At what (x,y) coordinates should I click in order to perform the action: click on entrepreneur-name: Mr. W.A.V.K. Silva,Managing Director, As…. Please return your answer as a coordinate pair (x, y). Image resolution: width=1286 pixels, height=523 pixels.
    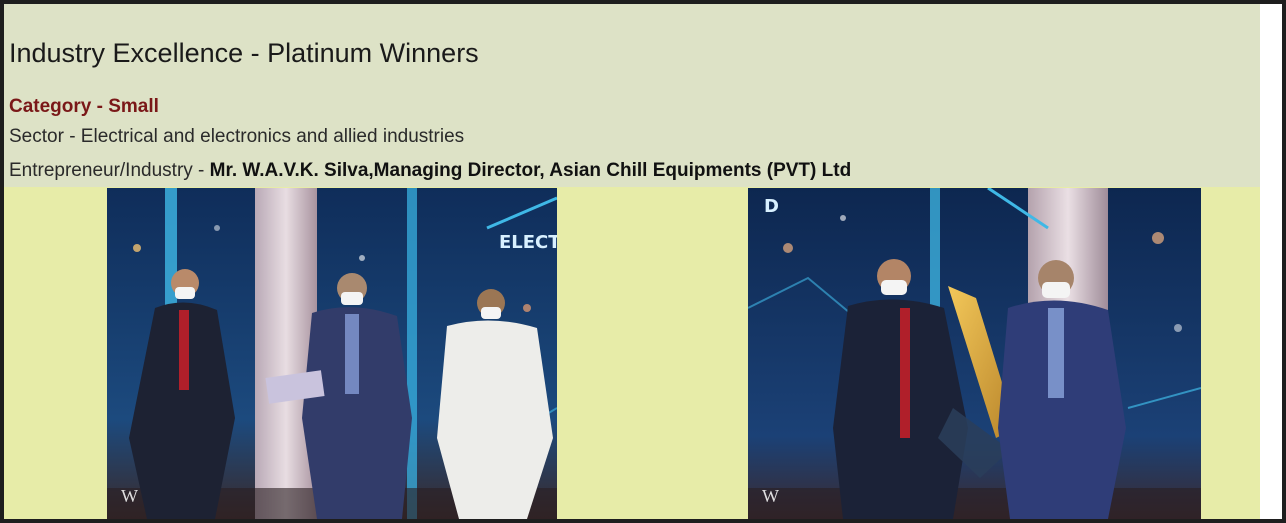
    Looking at the image, I should click on (530, 170).